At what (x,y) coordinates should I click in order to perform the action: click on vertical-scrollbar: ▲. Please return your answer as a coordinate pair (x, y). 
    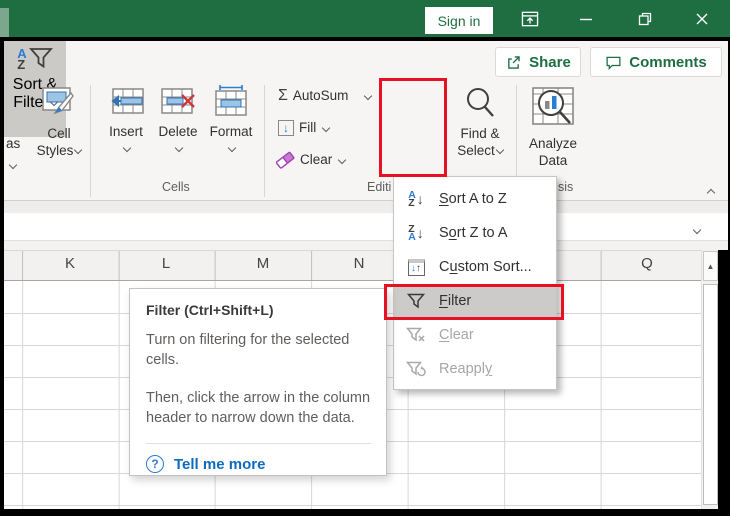
    Looking at the image, I should click on (709, 379).